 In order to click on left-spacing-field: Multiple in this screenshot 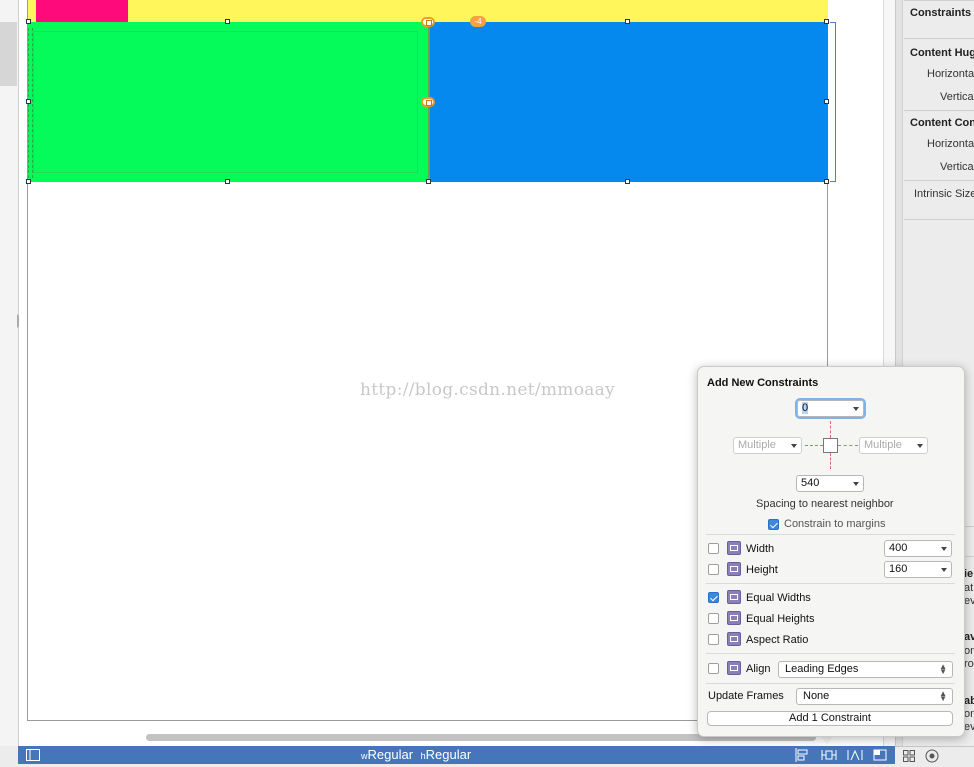, I will do `click(767, 445)`.